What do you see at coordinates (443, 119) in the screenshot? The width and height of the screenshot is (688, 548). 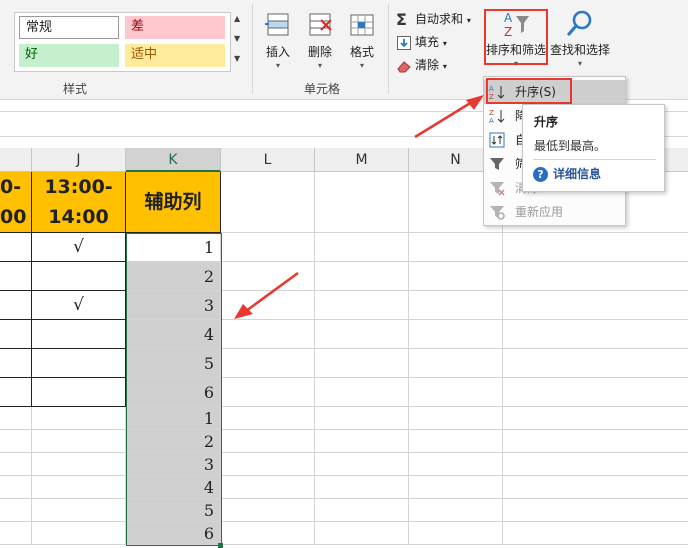 I see `arrow-to-ascending` at bounding box center [443, 119].